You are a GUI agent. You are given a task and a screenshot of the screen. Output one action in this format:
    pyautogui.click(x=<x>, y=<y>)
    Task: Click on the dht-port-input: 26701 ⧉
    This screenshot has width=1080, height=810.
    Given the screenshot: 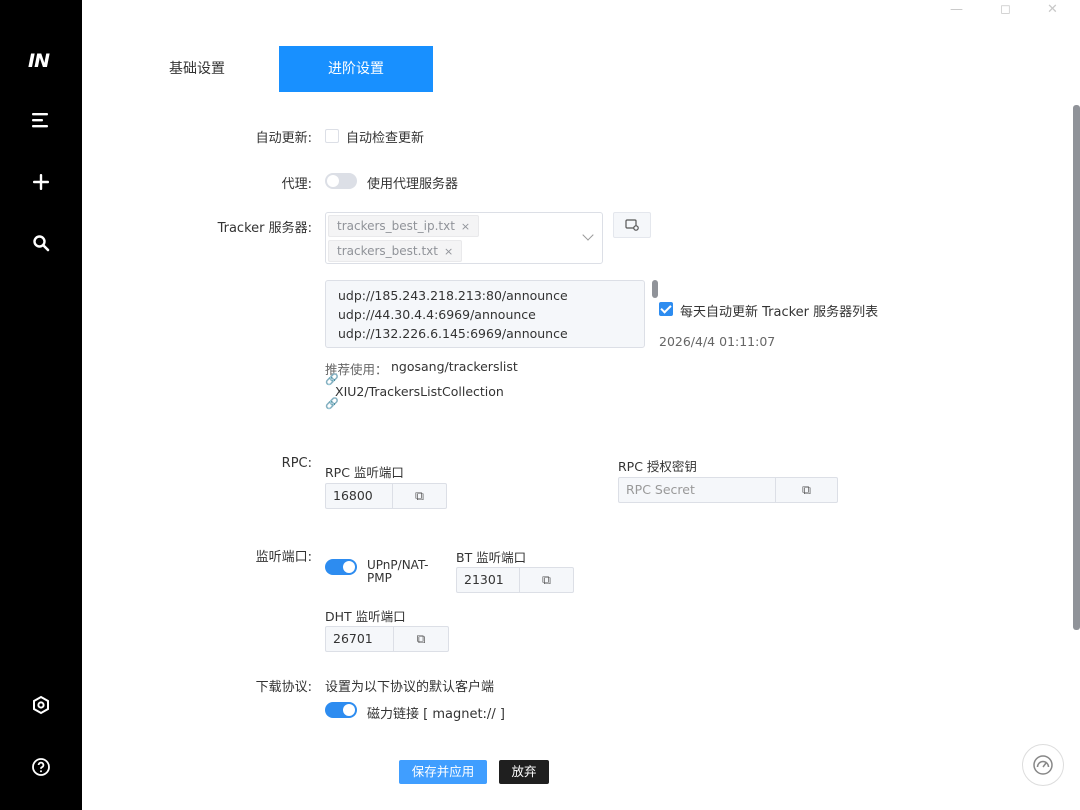 What is the action you would take?
    pyautogui.click(x=387, y=639)
    